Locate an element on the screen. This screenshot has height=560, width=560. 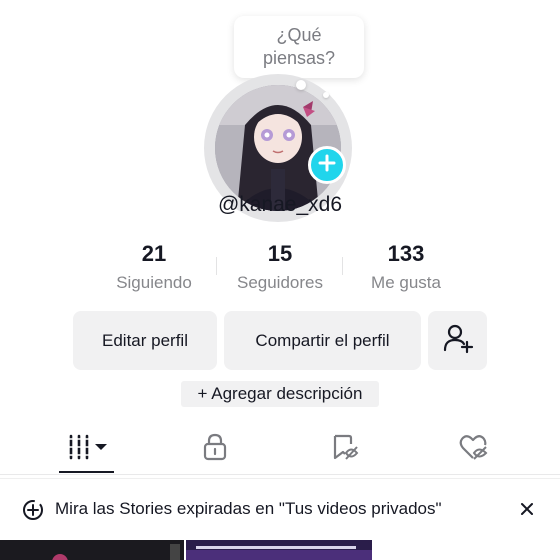
tabs-divider is located at coordinates (280, 474).